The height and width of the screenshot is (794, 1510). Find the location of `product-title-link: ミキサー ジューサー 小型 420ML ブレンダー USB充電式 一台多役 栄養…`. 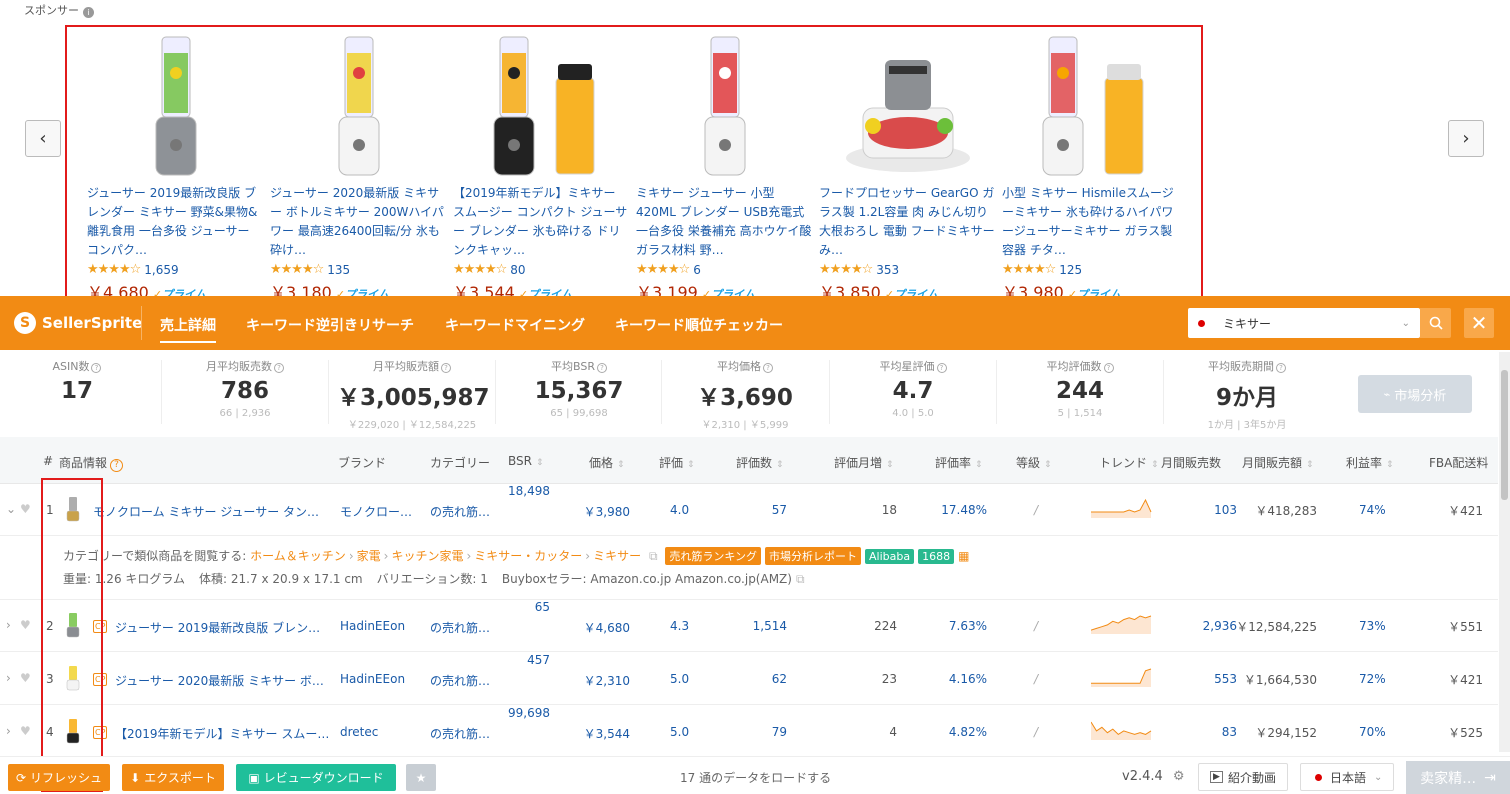

product-title-link: ミキサー ジューサー 小型 420ML ブレンダー USB充電式 一台多役 栄養… is located at coordinates (725, 222).